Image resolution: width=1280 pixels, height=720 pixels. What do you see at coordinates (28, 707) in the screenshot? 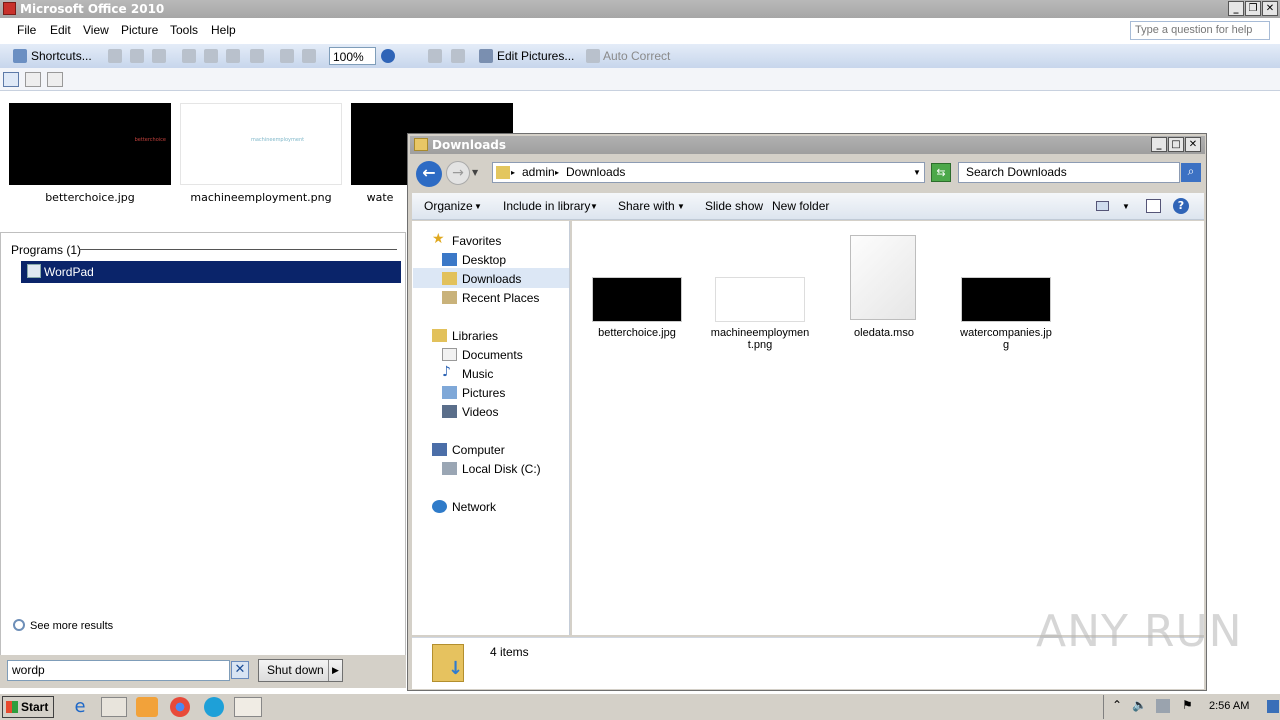
I see `start-button: Start` at bounding box center [28, 707].